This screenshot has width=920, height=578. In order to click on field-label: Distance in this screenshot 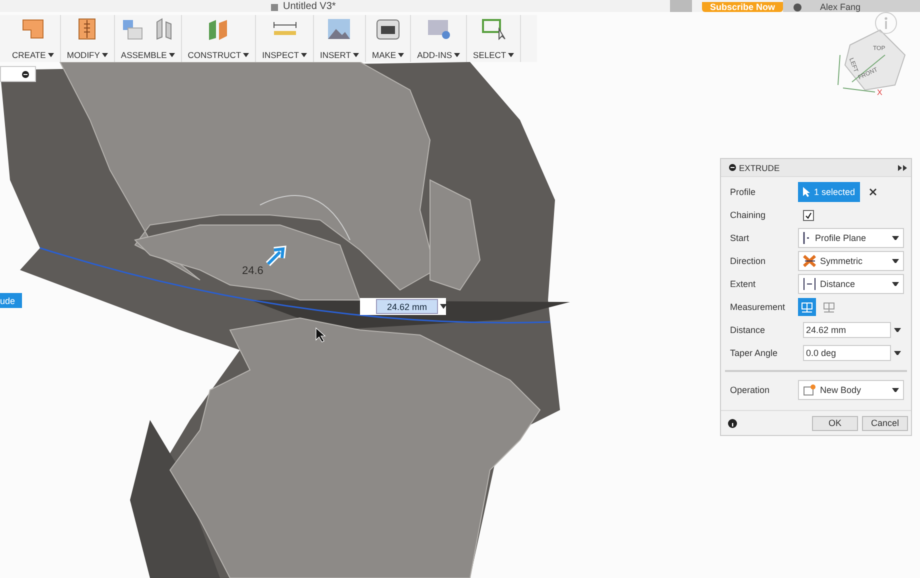, I will do `click(748, 330)`.